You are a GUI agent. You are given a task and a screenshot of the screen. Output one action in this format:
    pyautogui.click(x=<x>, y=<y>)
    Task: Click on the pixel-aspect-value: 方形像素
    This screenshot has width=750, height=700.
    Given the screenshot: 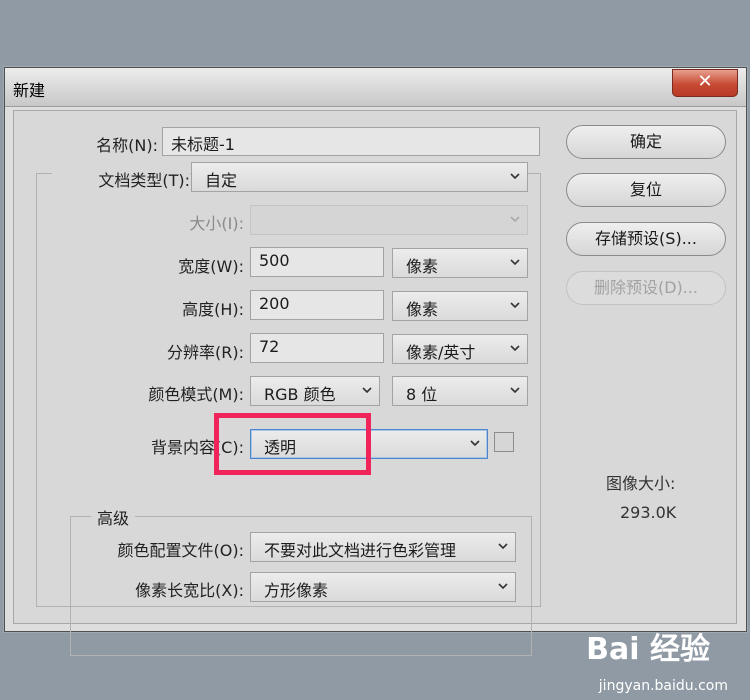 What is the action you would take?
    pyautogui.click(x=296, y=590)
    